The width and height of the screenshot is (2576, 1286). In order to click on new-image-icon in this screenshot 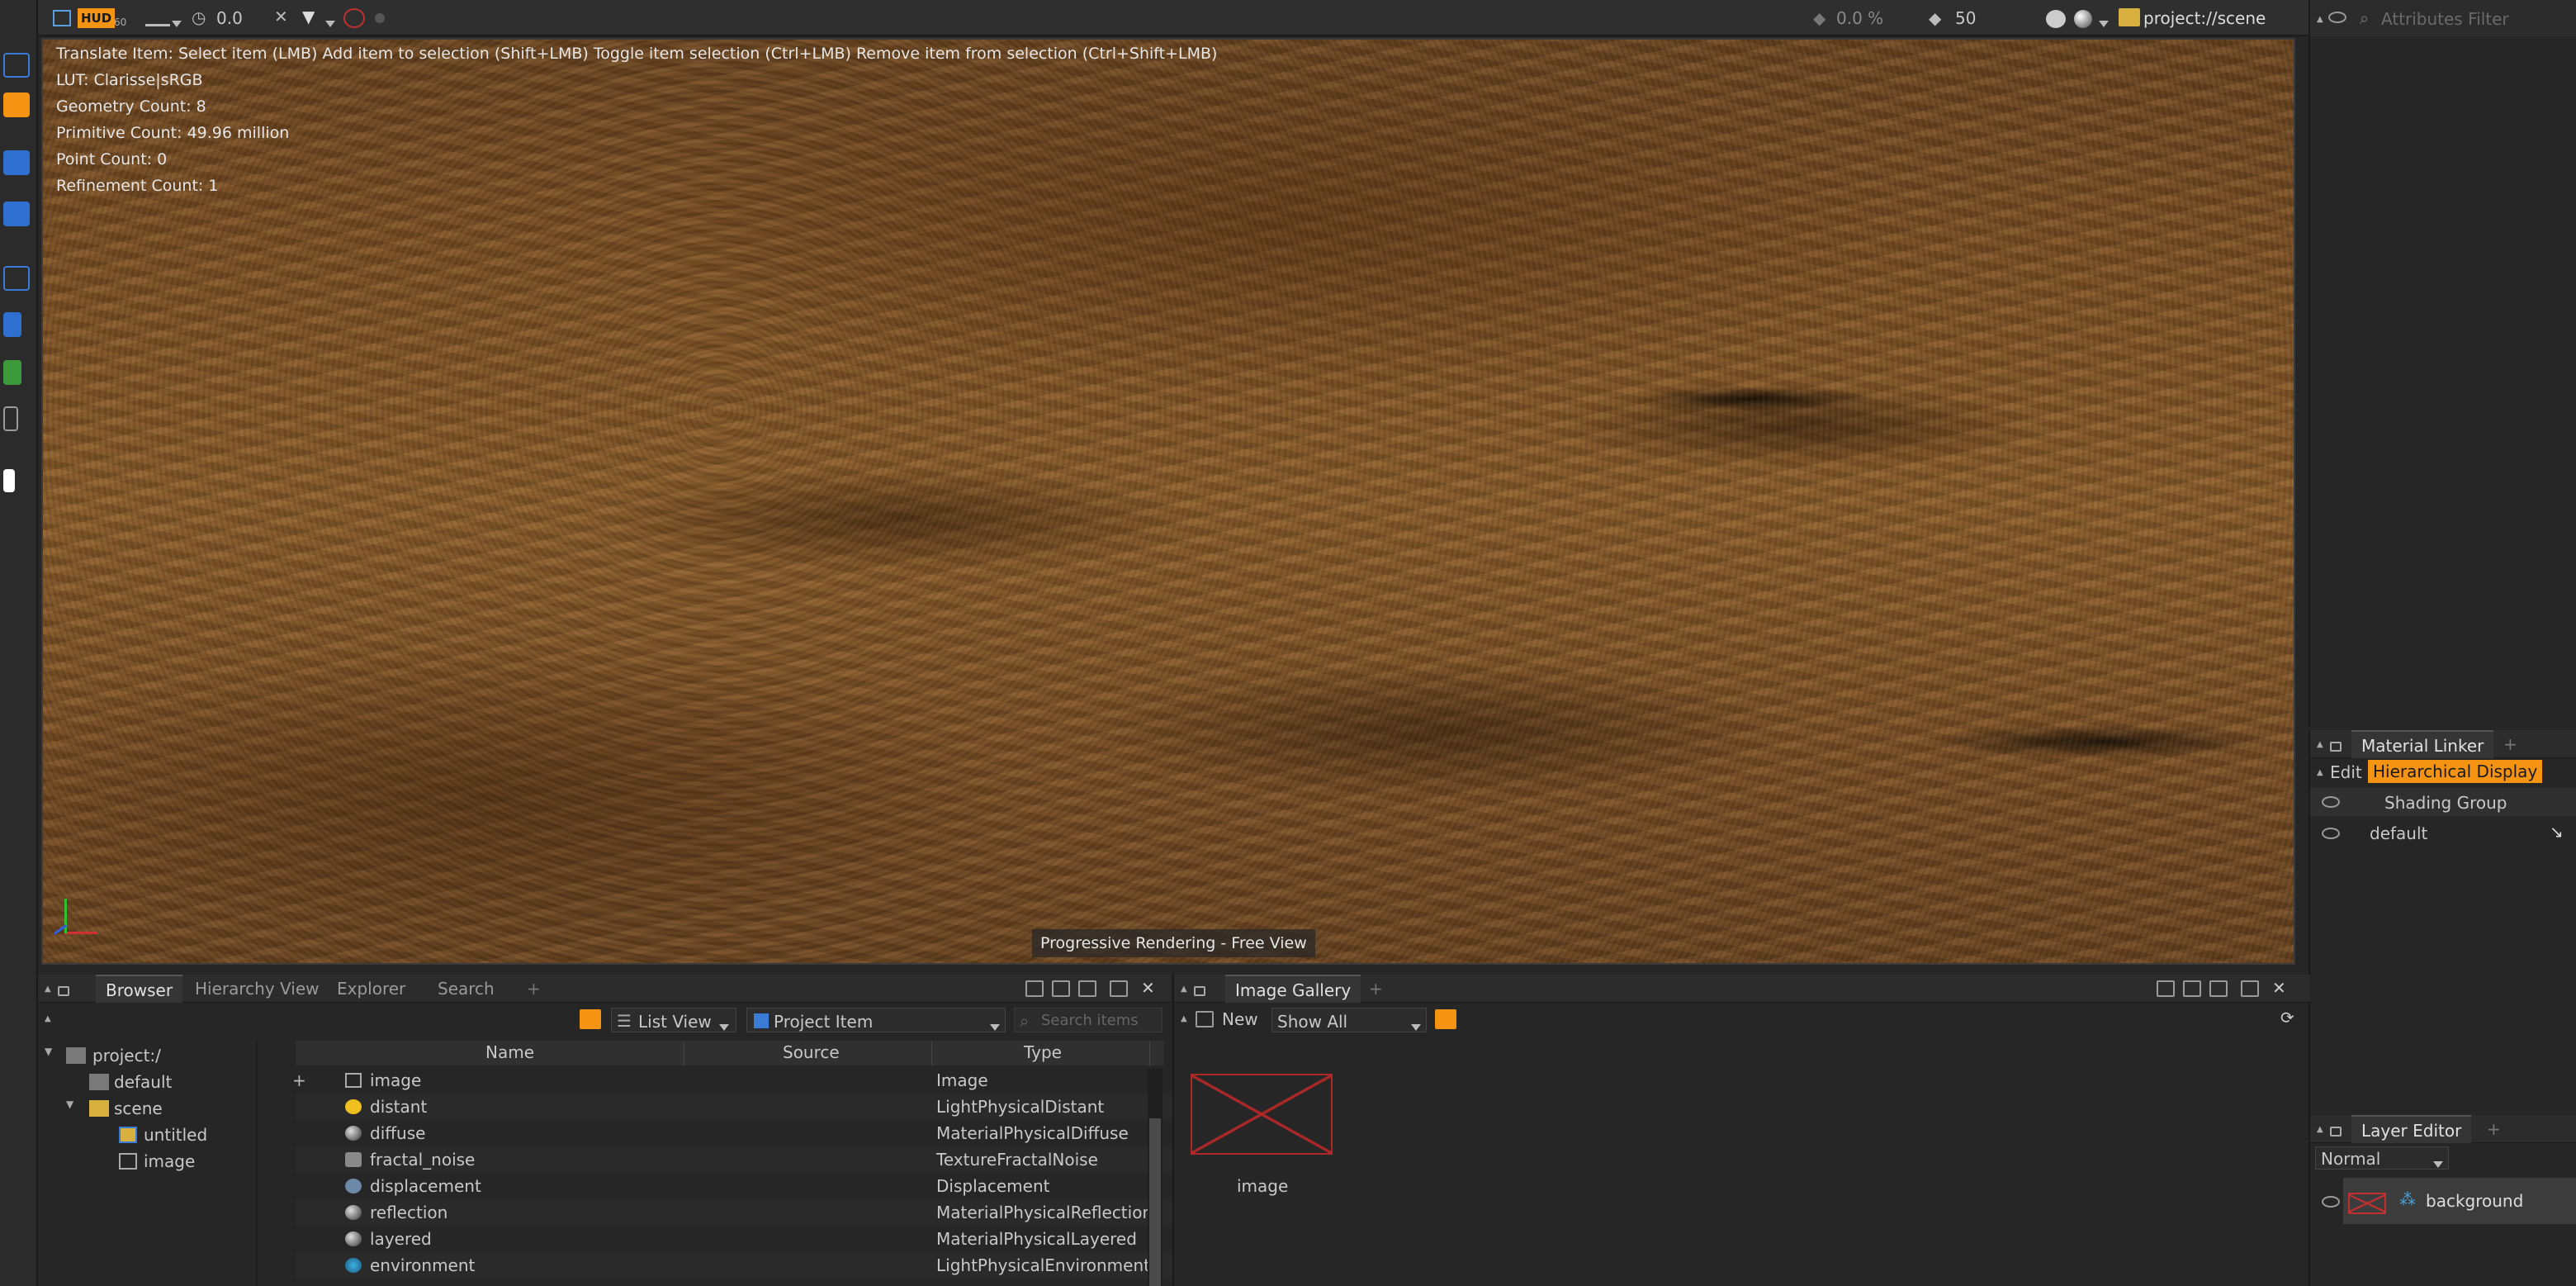, I will do `click(1205, 1019)`.